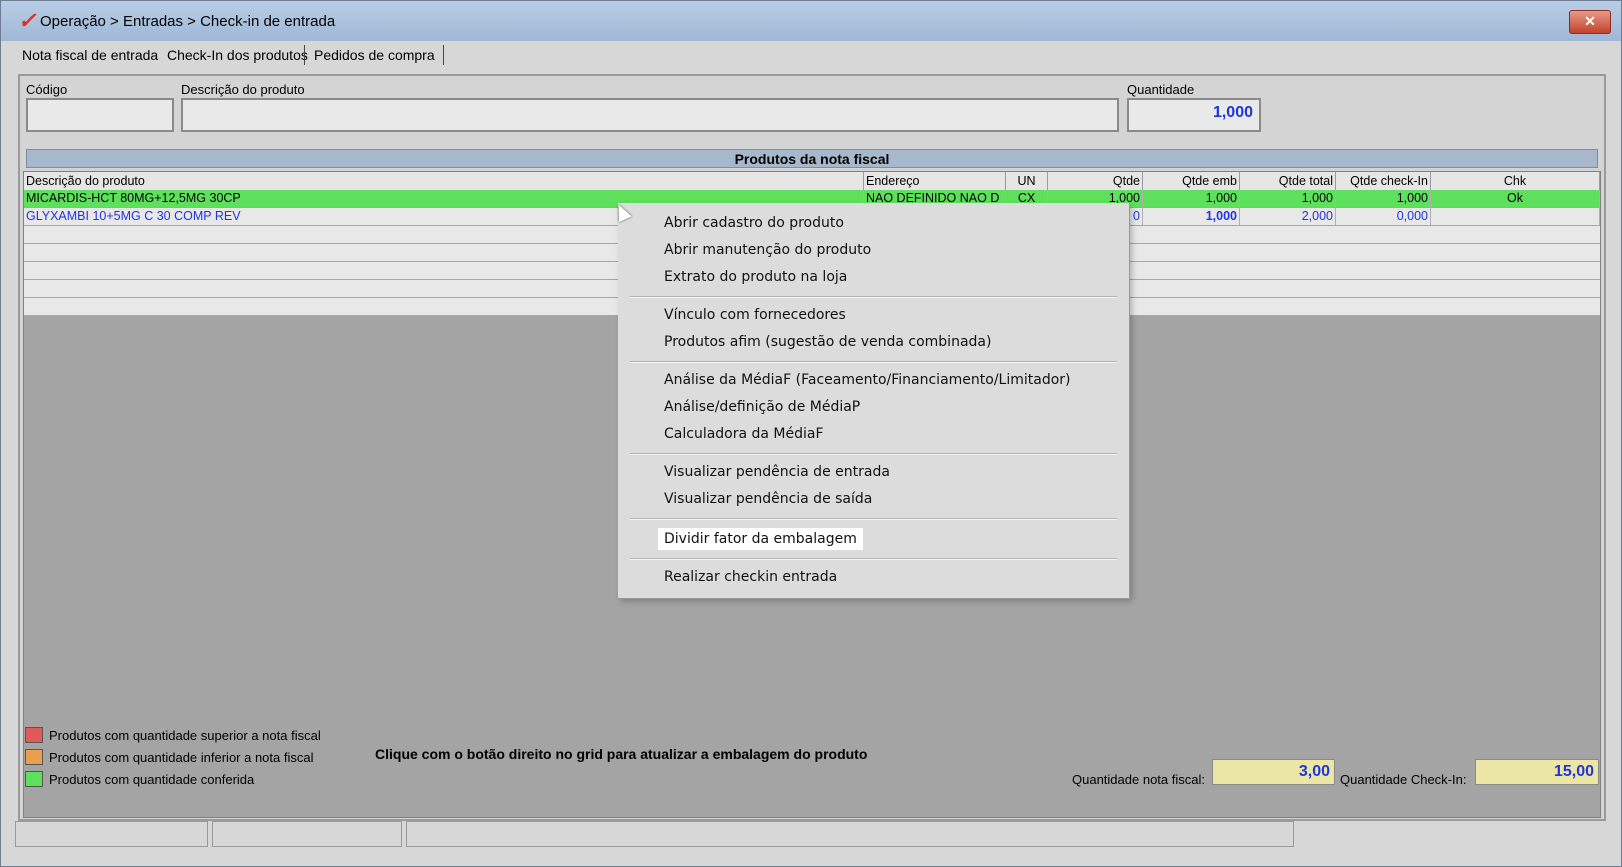 The height and width of the screenshot is (867, 1622). I want to click on legend-swatch-orange, so click(34, 757).